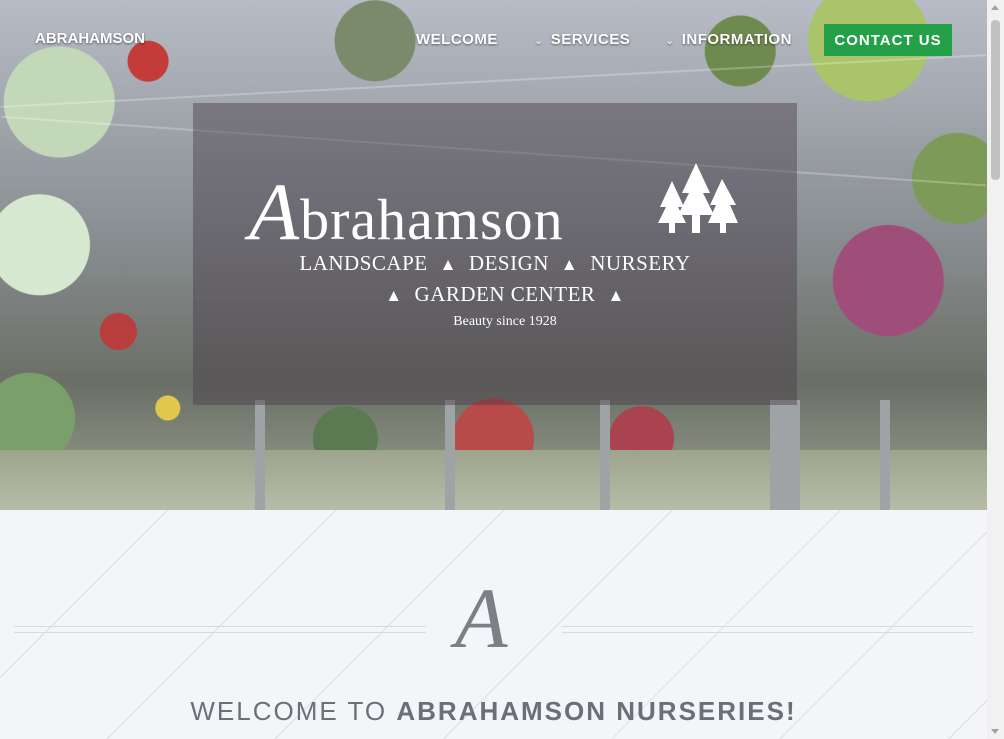 The image size is (1004, 739). I want to click on nav-item-information: ⌄ INFORMATION, so click(728, 39).